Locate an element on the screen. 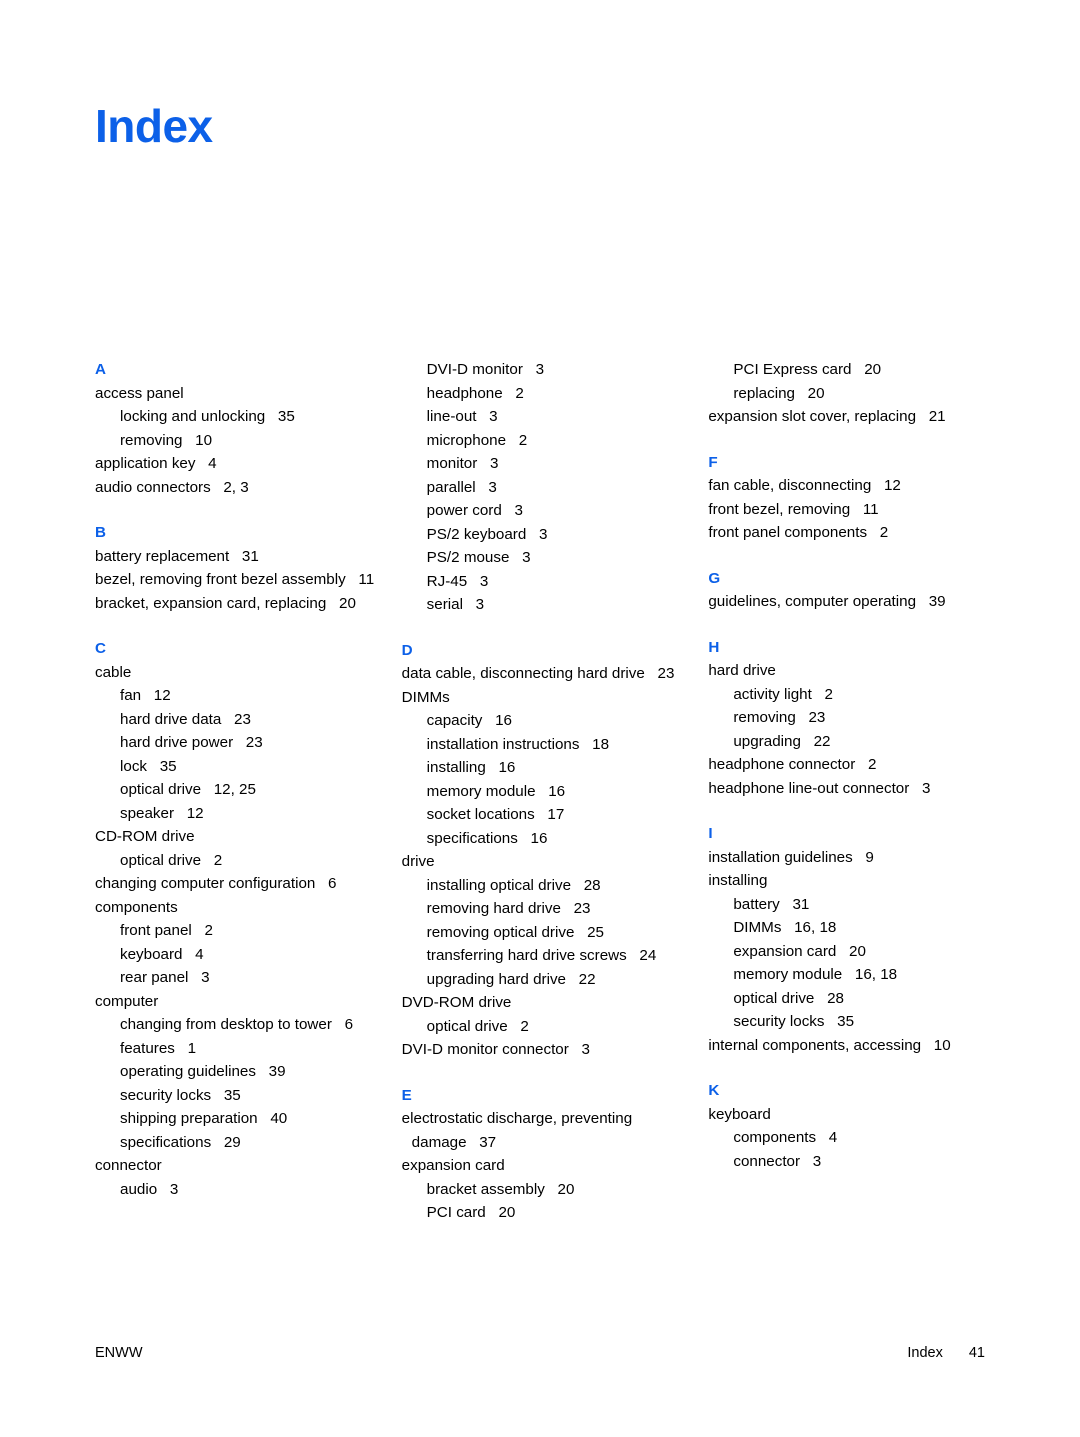 The width and height of the screenshot is (1080, 1437). index-entry: CD-ROM drive is located at coordinates (238, 837).